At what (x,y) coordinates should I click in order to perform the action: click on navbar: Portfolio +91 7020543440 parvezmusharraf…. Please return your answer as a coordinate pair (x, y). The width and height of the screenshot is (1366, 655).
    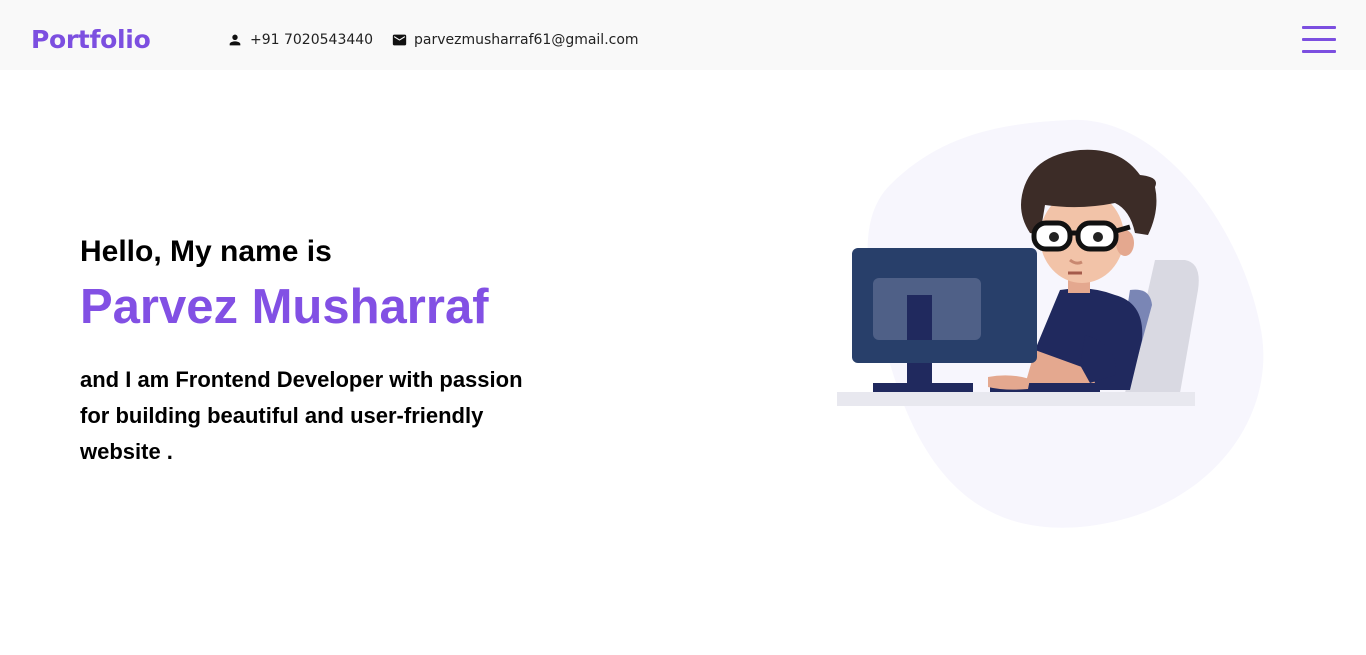
    Looking at the image, I should click on (683, 35).